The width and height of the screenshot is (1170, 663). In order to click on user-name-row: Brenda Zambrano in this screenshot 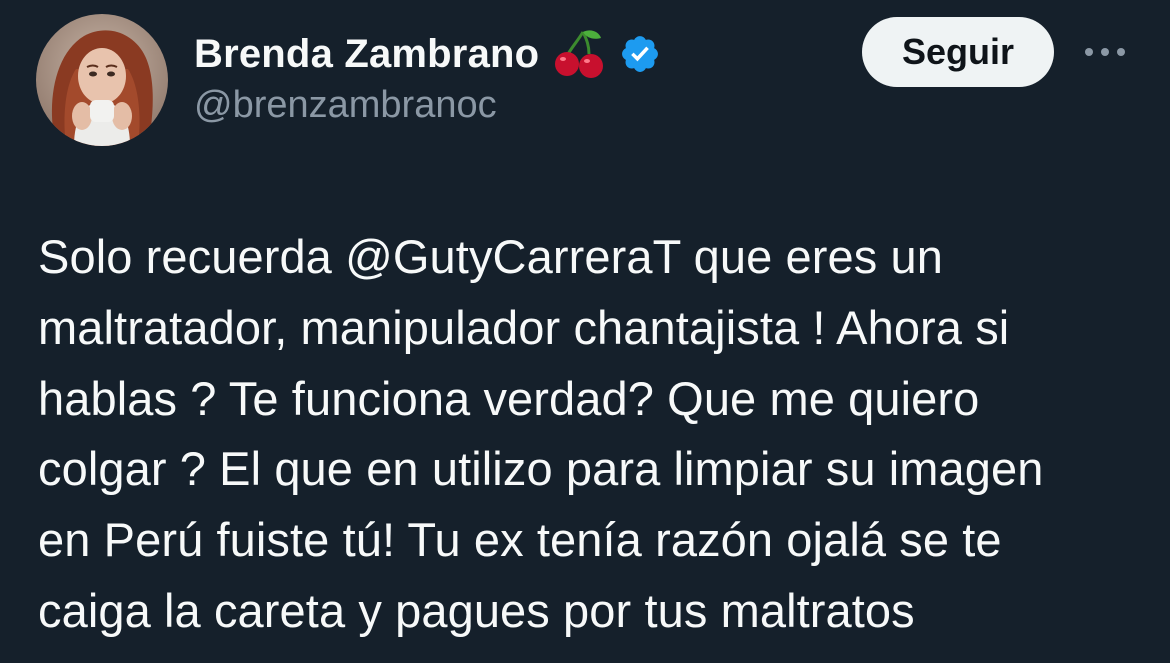, I will do `click(427, 54)`.